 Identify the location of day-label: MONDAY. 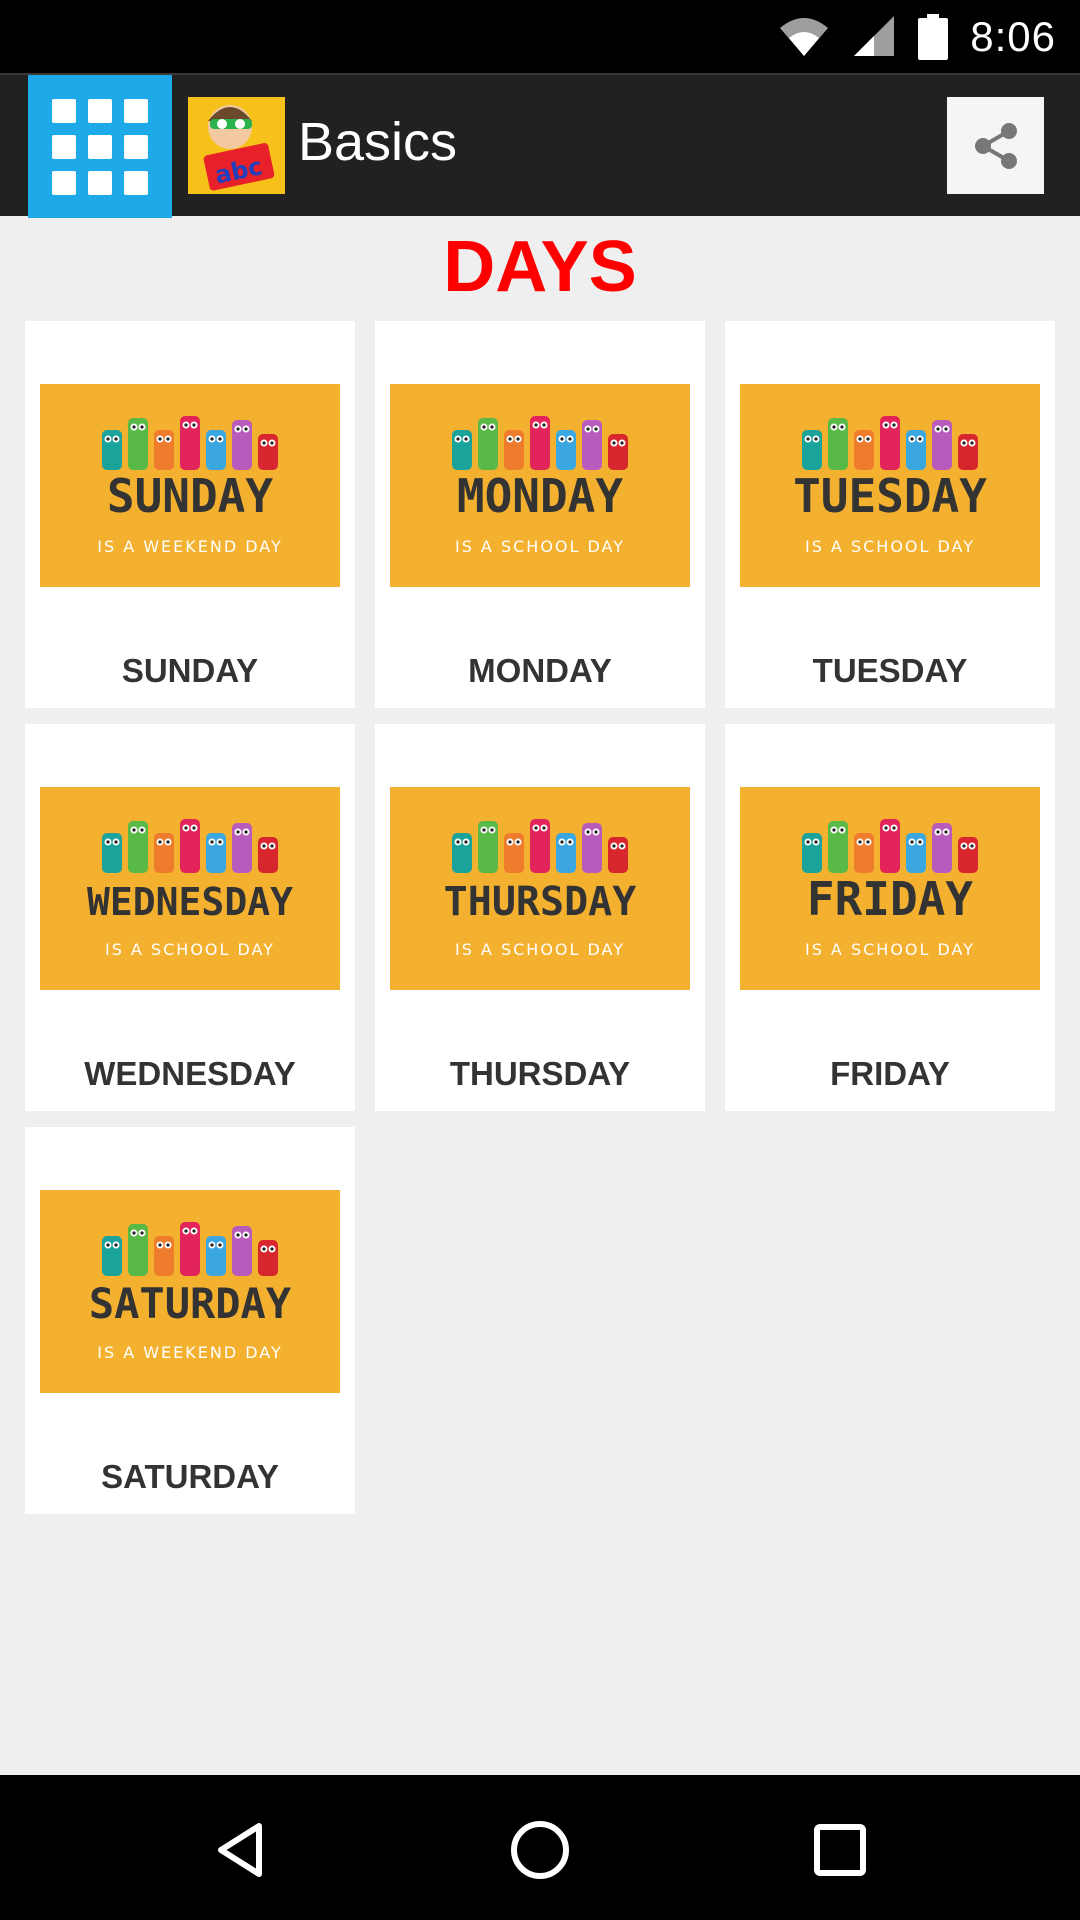
(540, 670).